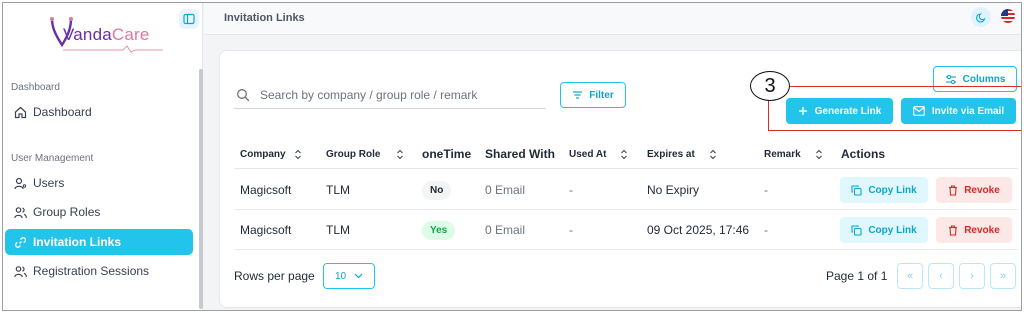  Describe the element at coordinates (77, 242) in the screenshot. I see `sidebar-item-label: Invitation Links` at that location.